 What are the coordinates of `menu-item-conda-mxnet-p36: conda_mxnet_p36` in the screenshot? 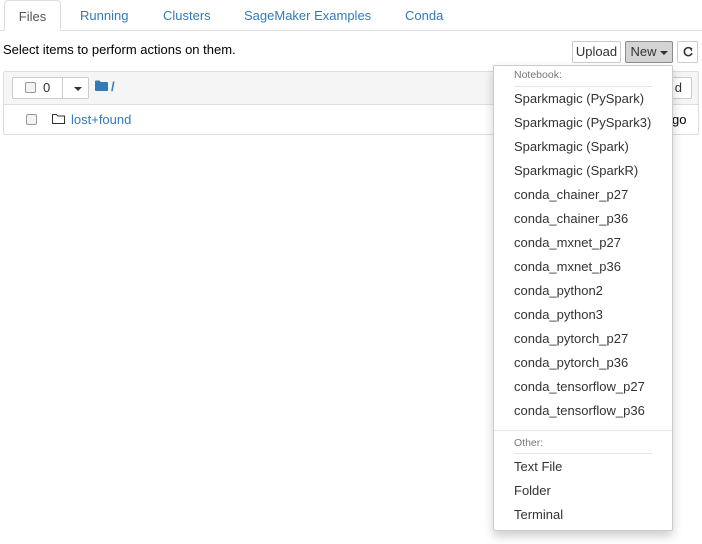 It's located at (567, 266).